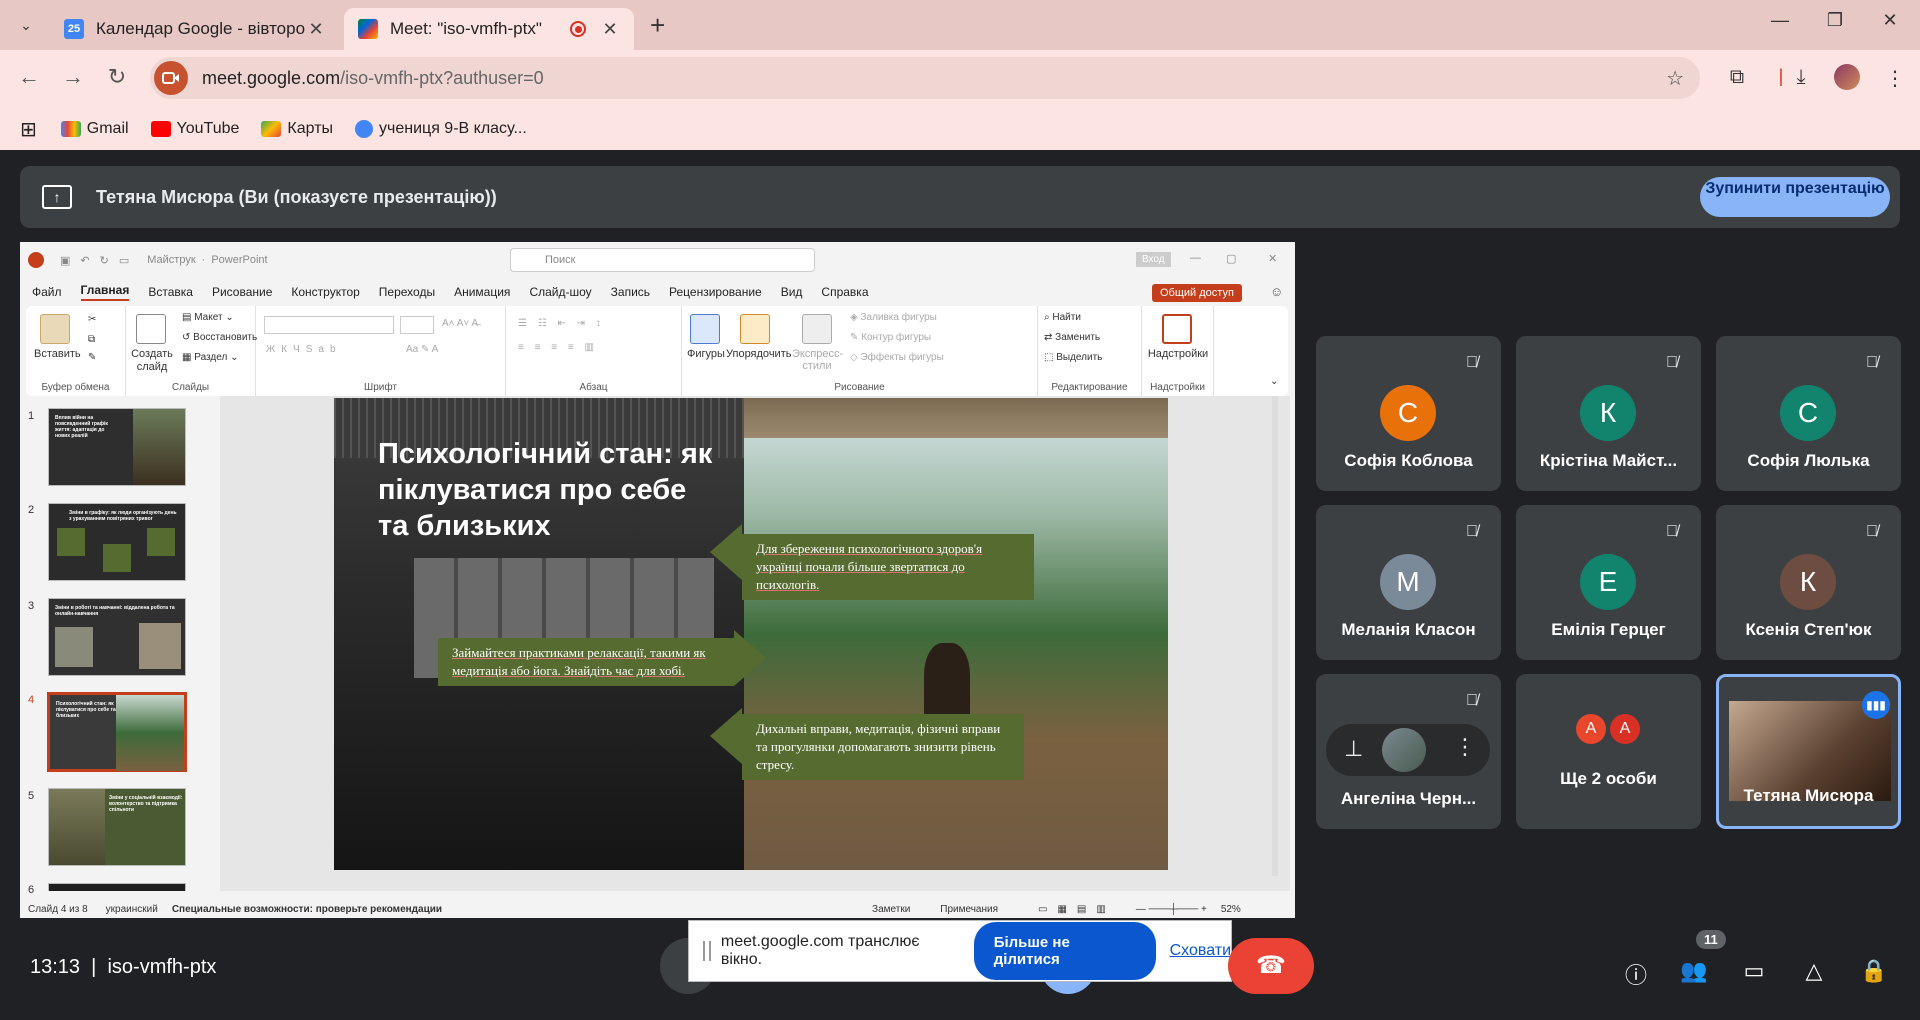  What do you see at coordinates (194, 129) in the screenshot?
I see `bookmark-youtube: YouTube` at bounding box center [194, 129].